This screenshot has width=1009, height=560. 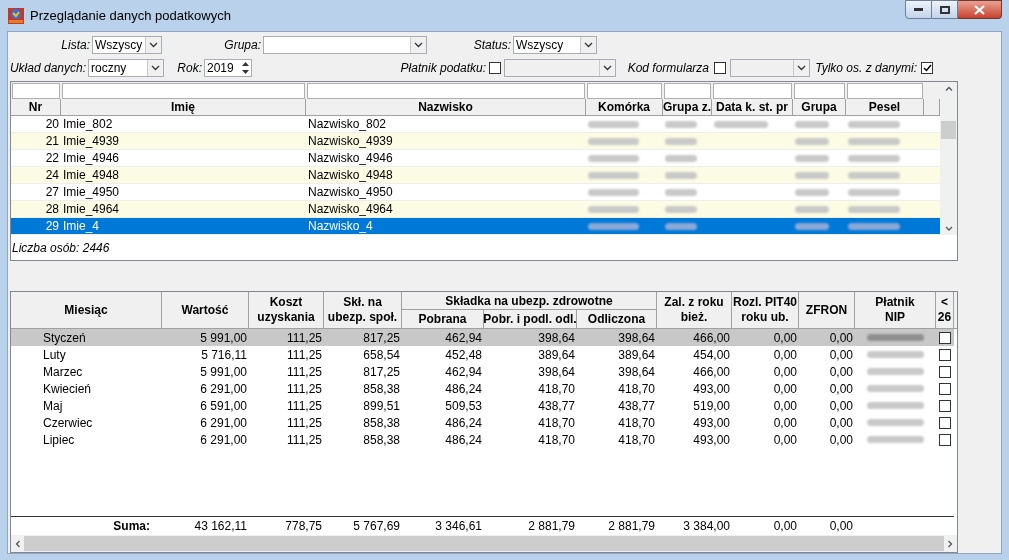 I want to click on table-cell-text: Lipiec, so click(x=59, y=440).